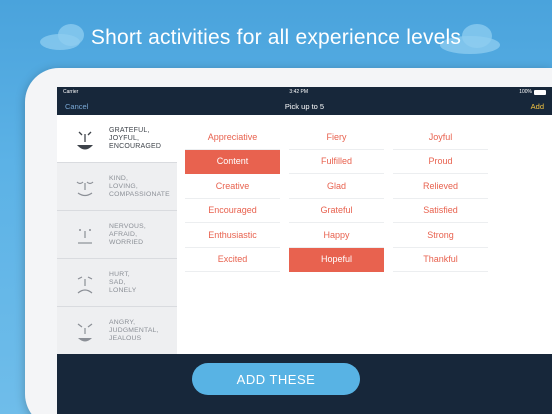 The width and height of the screenshot is (552, 414). I want to click on nervous-face-icon, so click(85, 236).